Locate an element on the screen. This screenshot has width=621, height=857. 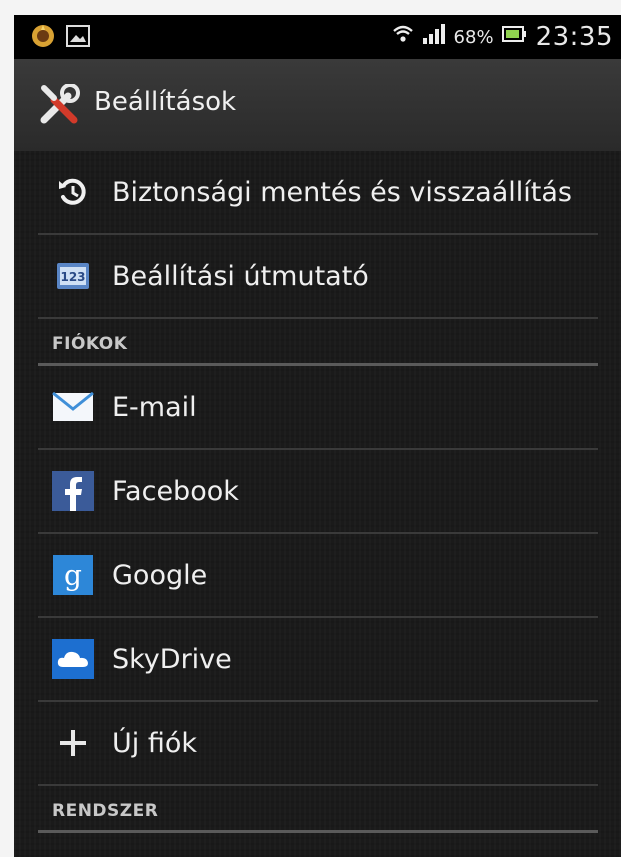
action-bar: Beállítások is located at coordinates (317, 105).